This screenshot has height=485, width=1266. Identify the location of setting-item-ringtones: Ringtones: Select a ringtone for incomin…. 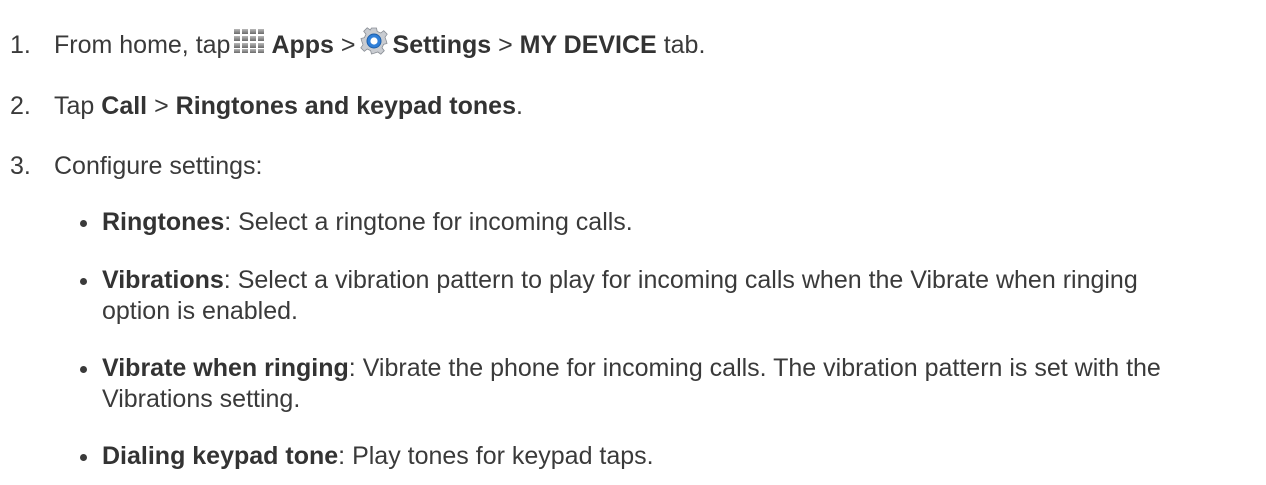
(640, 222).